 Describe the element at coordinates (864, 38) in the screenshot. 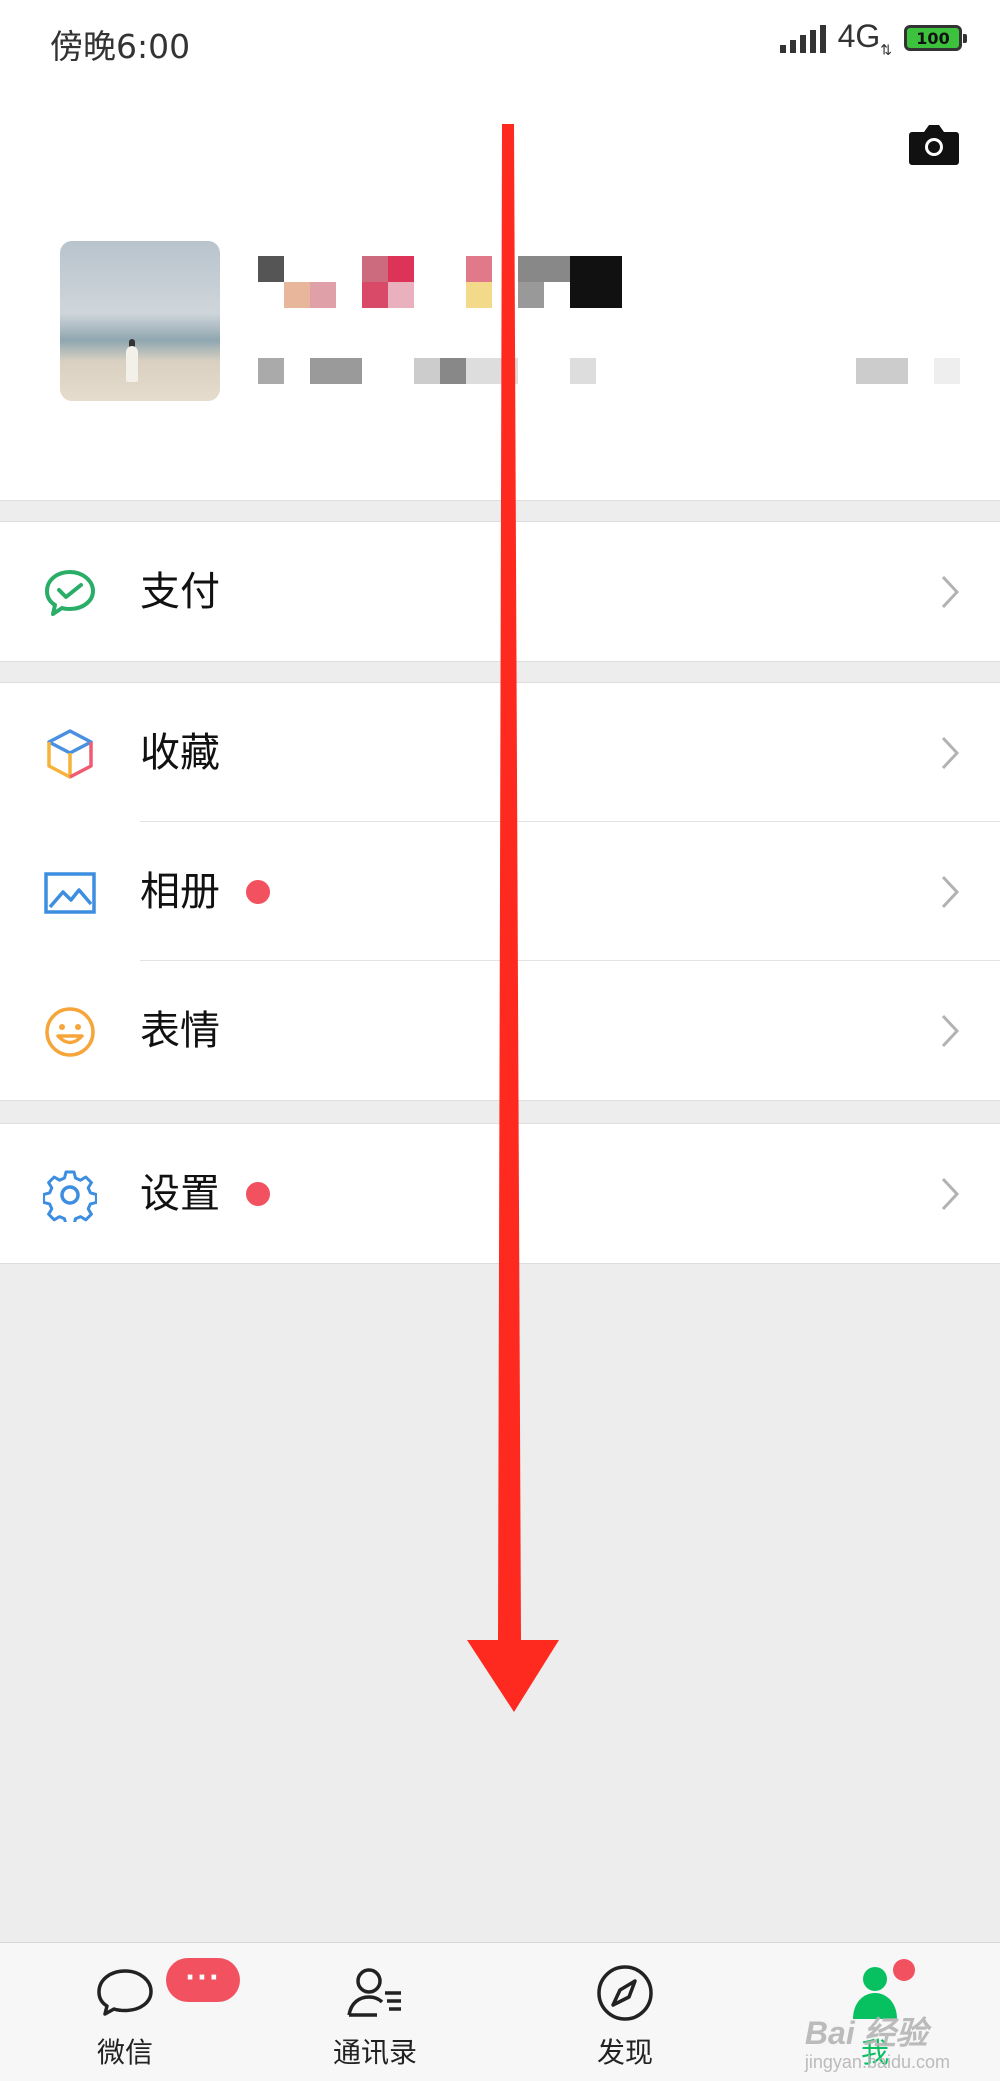

I see `network-type: 4G⇅` at that location.